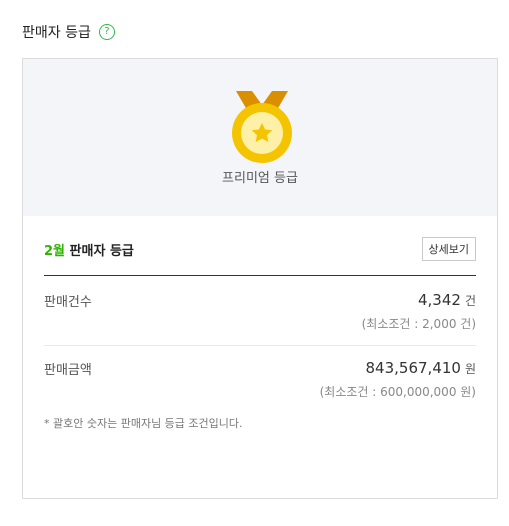 The image size is (509, 526). I want to click on stat-row-sales-amount: 판매금액 843,567,410 원 (최소조건 : 600,000,000 원), so click(260, 389).